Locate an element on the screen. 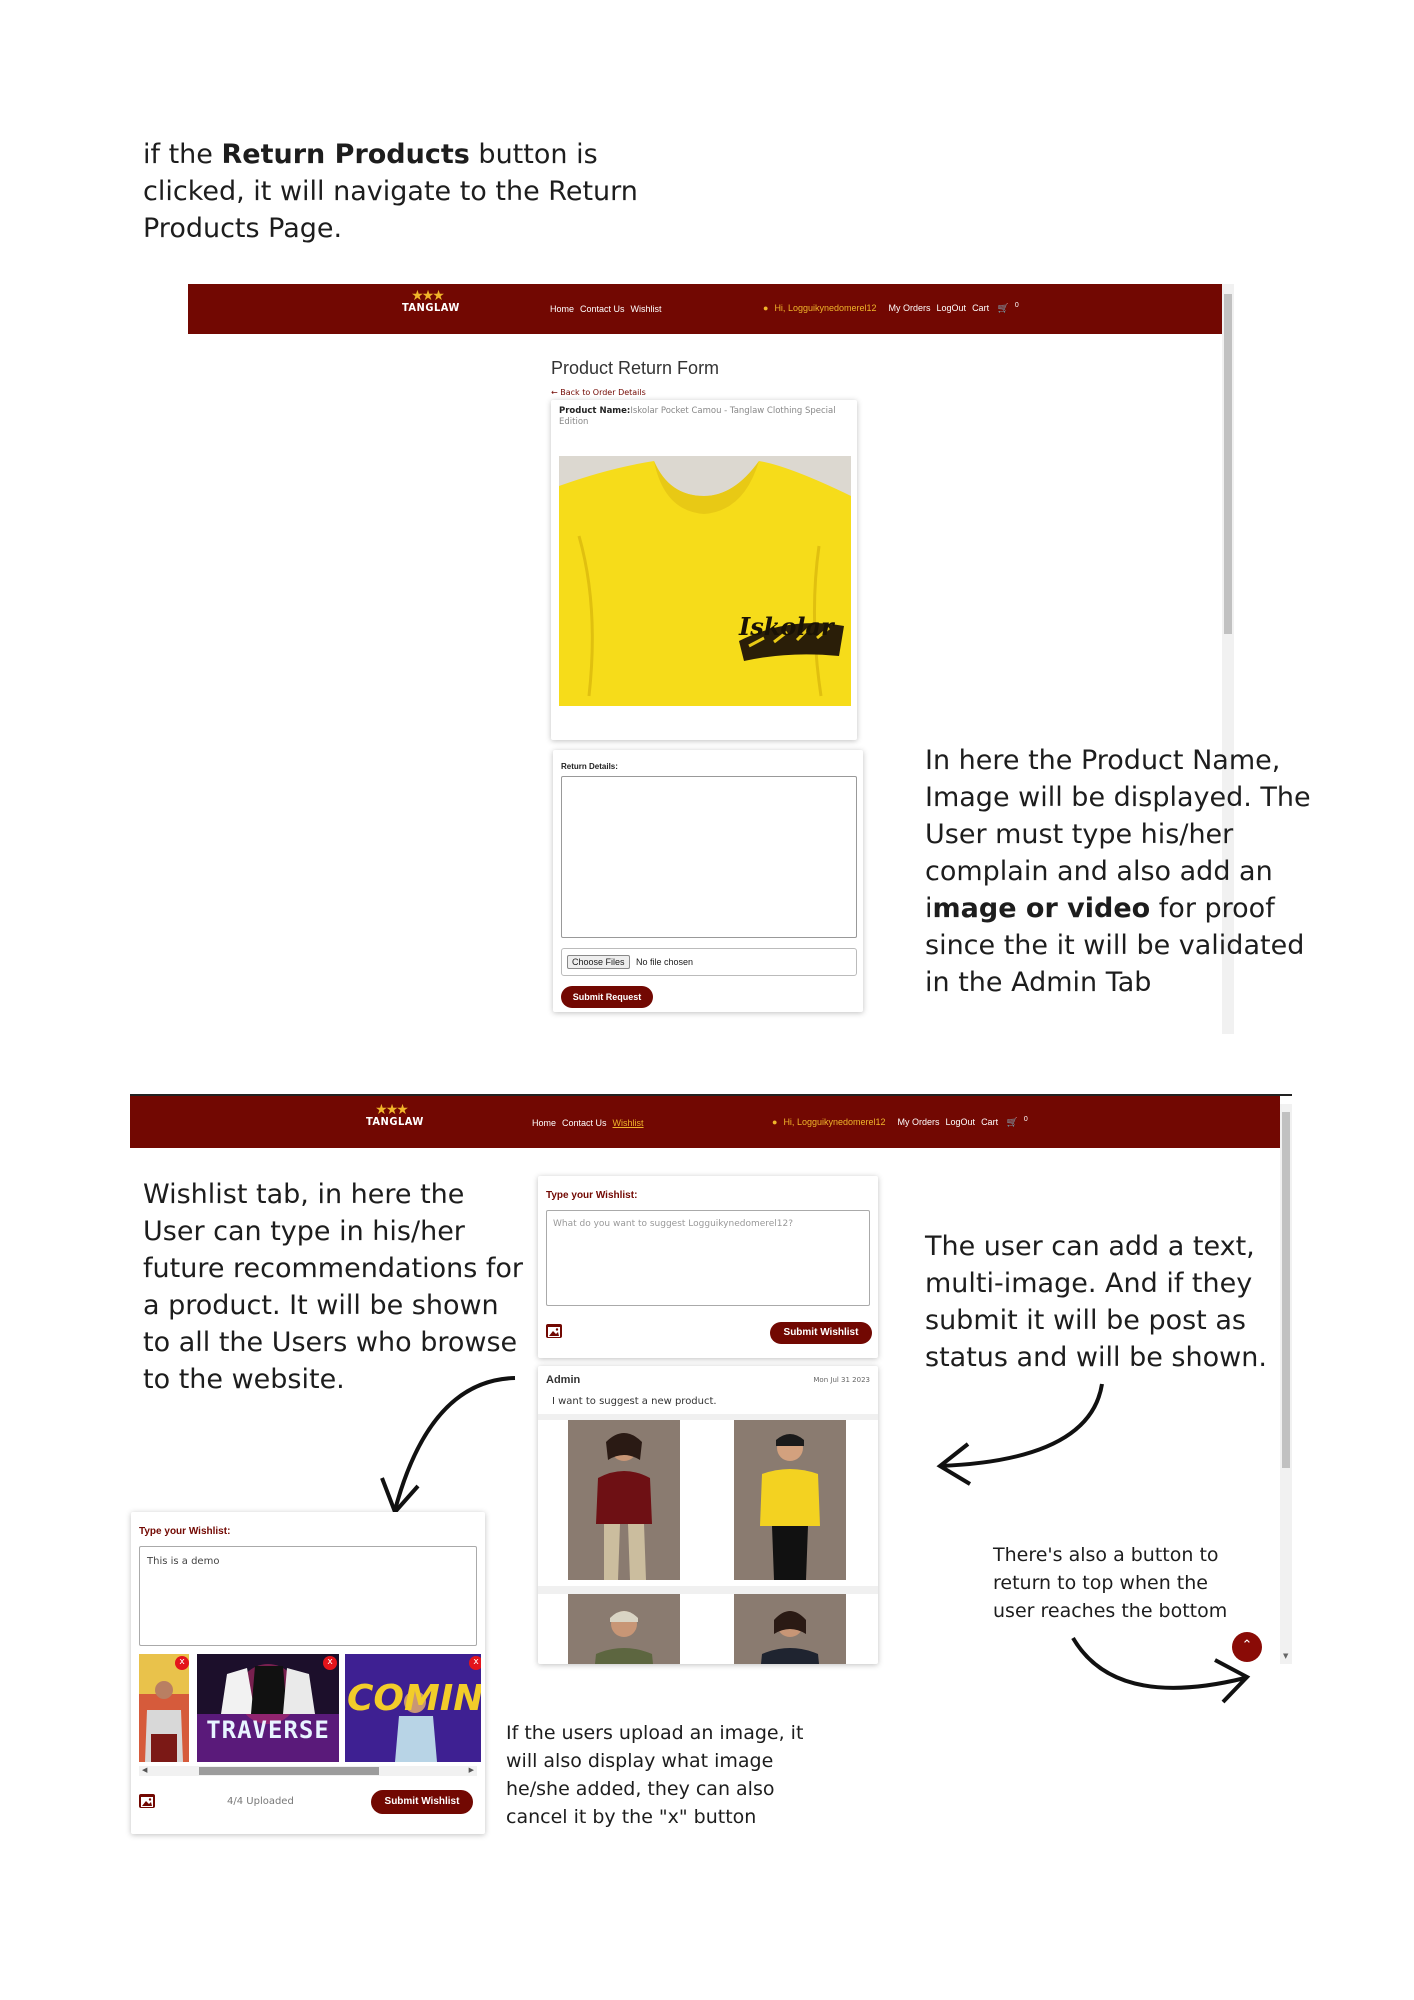 Image resolution: width=1414 pixels, height=2000 pixels. demo-image-upload-icon is located at coordinates (147, 1801).